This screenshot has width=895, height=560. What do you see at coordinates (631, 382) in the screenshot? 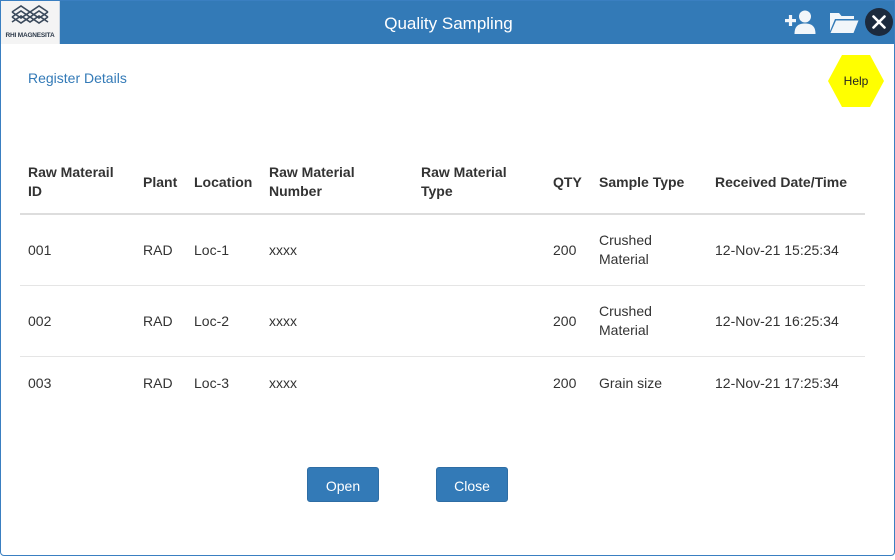
I see `cell-sample-type: Grain size` at bounding box center [631, 382].